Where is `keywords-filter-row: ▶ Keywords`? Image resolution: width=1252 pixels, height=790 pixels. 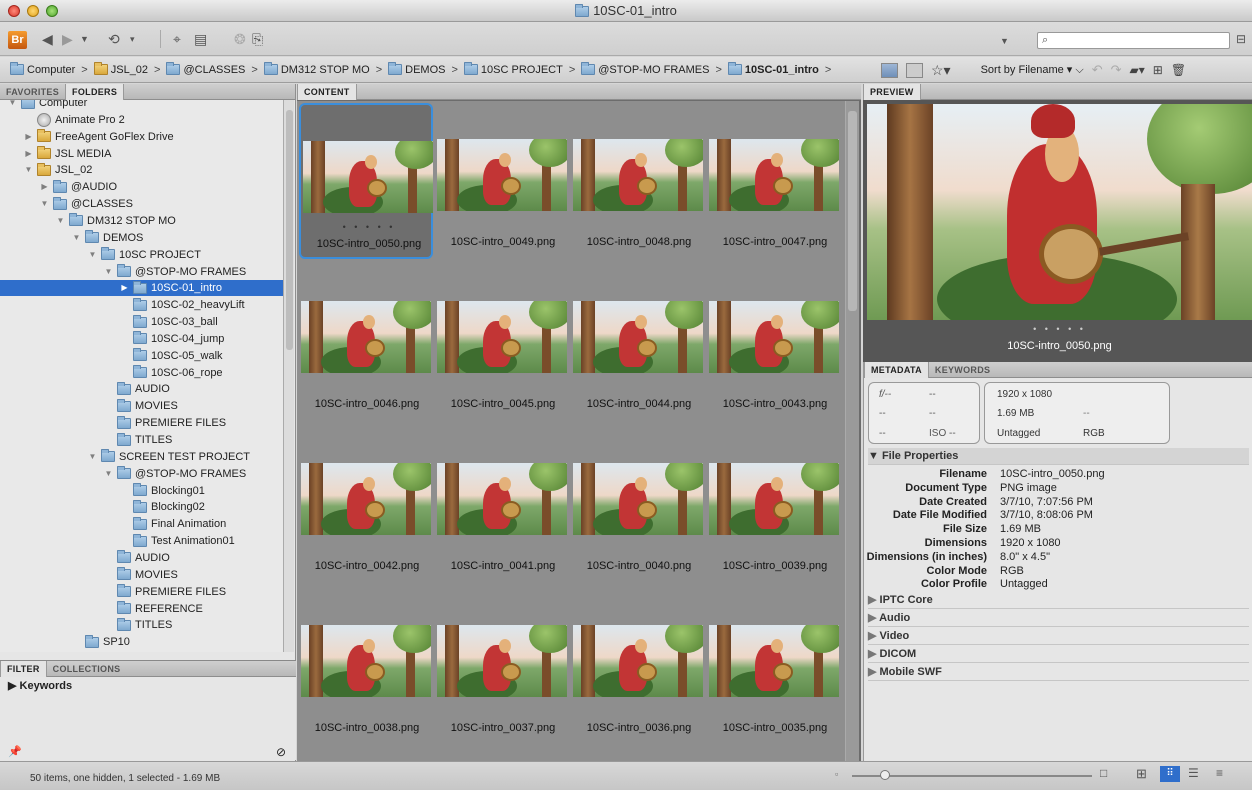
keywords-filter-row: ▶ Keywords is located at coordinates (148, 685).